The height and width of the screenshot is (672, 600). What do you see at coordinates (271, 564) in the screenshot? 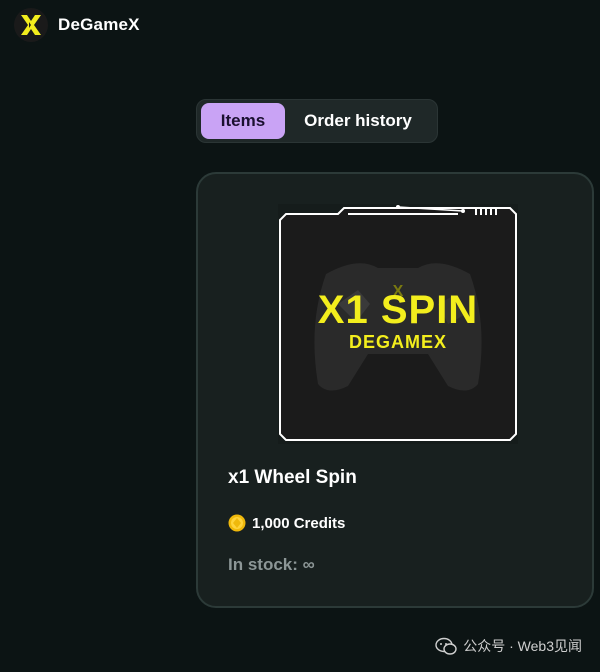
I see `stock-text: In stock: ∞` at bounding box center [271, 564].